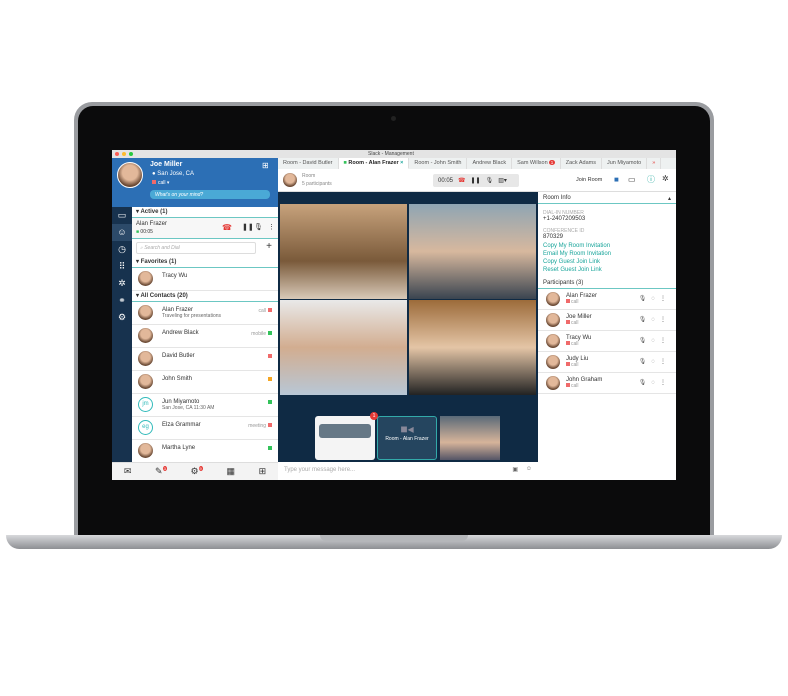 The image size is (788, 696). I want to click on calendar-icon: ▦, so click(230, 471).